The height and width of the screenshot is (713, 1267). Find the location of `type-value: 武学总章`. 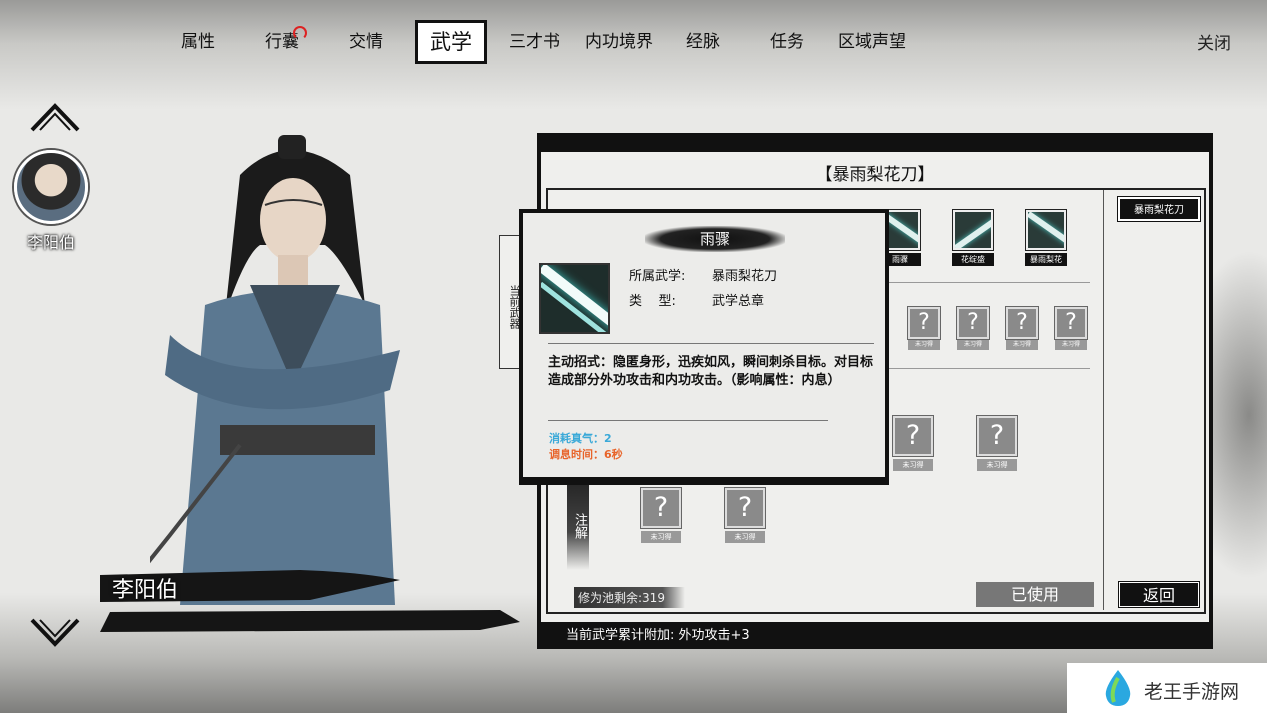

type-value: 武学总章 is located at coordinates (738, 301).